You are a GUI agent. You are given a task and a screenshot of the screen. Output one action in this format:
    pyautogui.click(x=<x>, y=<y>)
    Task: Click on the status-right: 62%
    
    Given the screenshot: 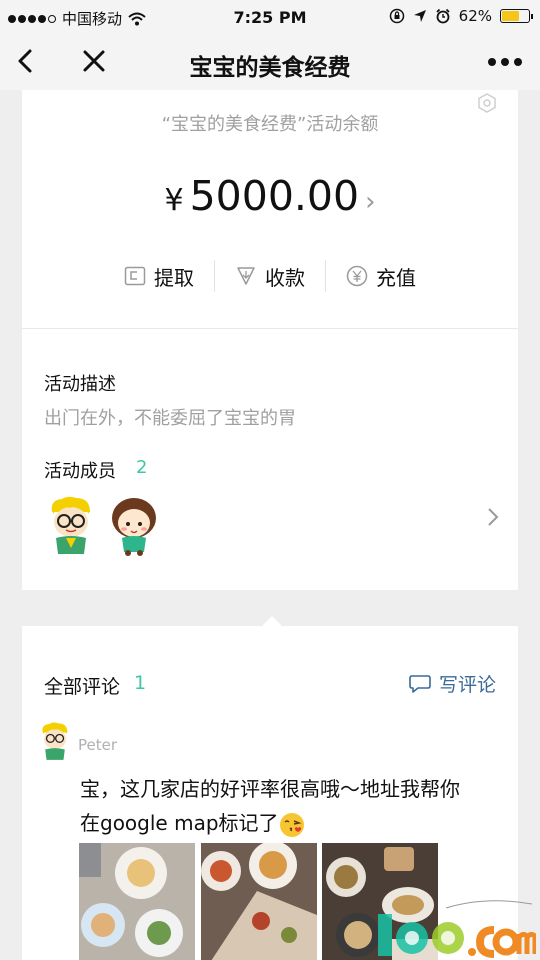 What is the action you would take?
    pyautogui.click(x=461, y=16)
    